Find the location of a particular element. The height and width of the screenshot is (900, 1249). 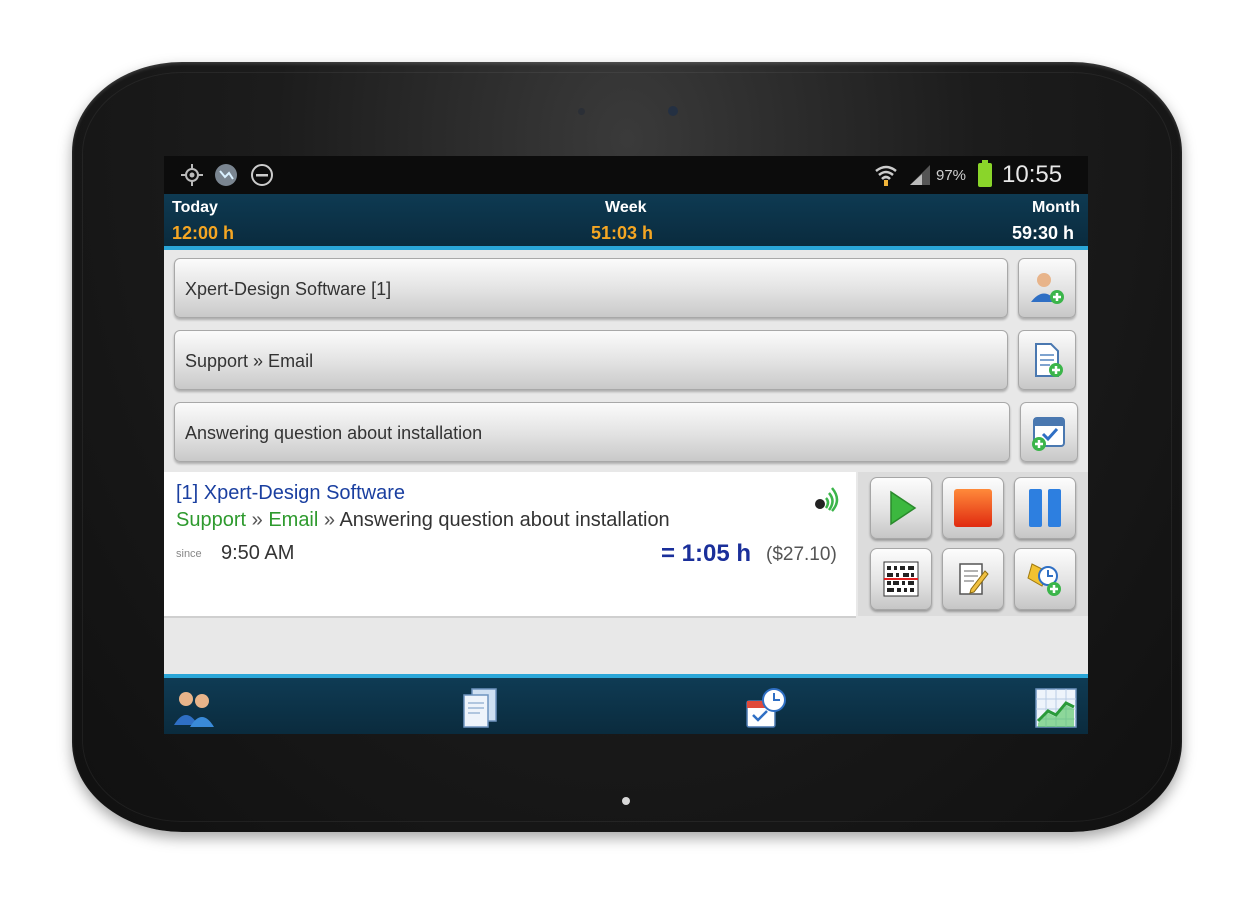

timer-controls is located at coordinates (973, 544).